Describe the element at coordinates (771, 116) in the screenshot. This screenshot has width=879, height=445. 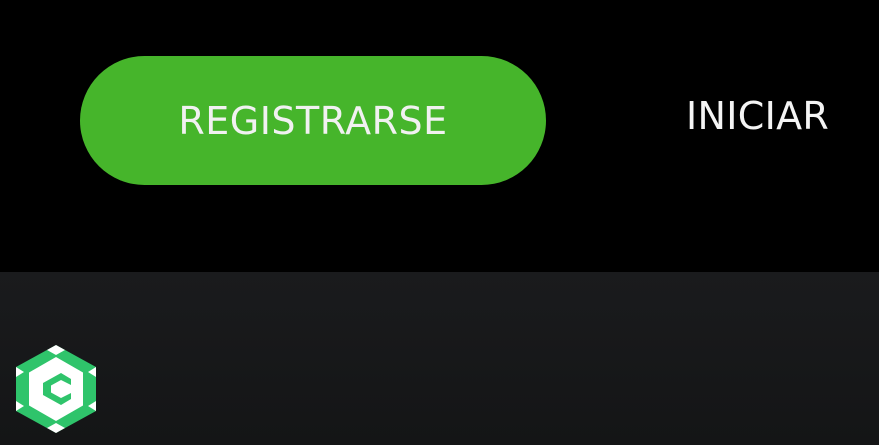
I see `login-link: INICIAR` at that location.